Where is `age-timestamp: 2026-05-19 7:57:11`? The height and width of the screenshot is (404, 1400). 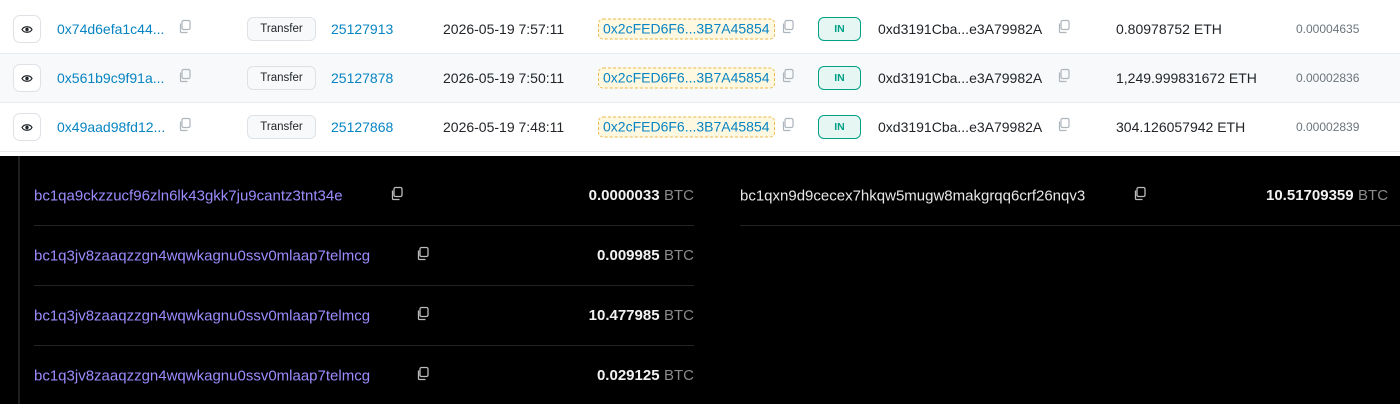
age-timestamp: 2026-05-19 7:57:11 is located at coordinates (504, 29).